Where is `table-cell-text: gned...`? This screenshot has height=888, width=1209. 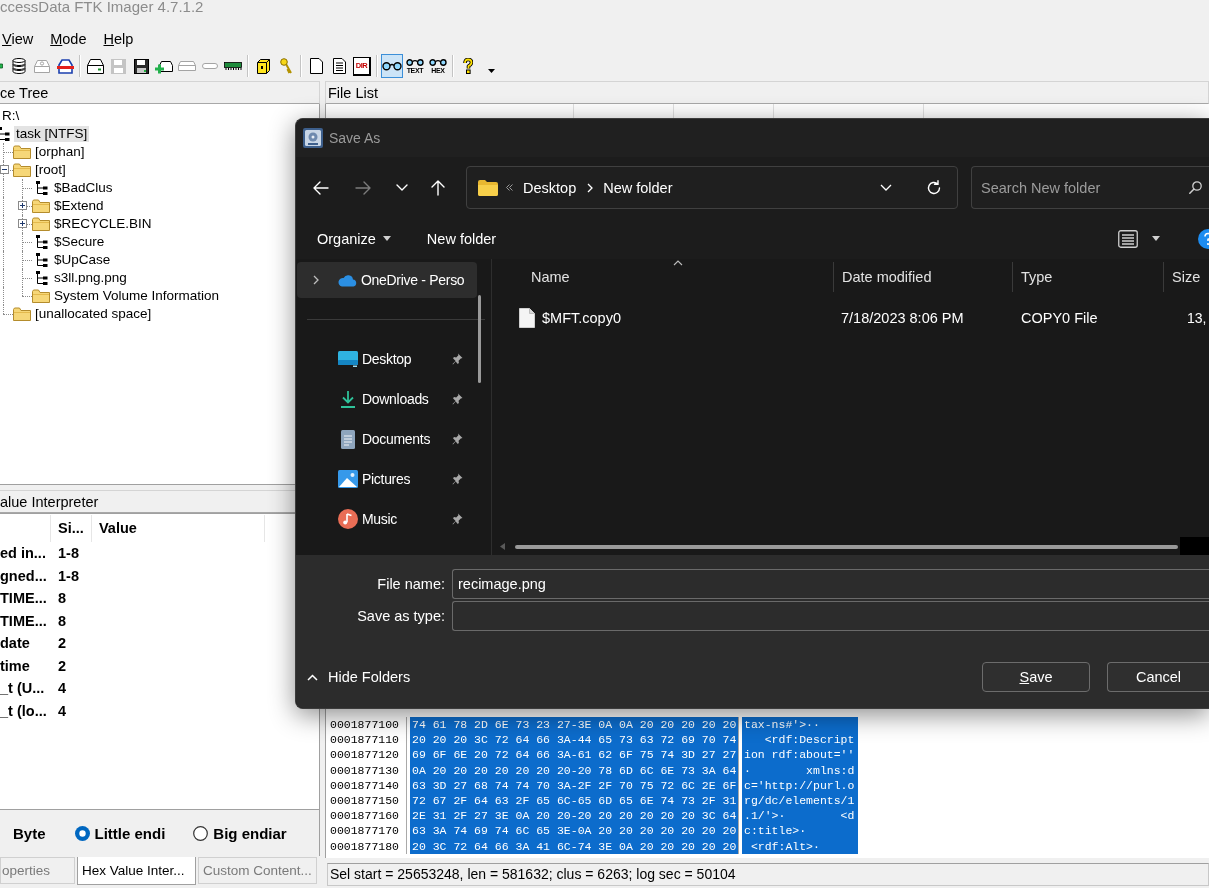
table-cell-text: gned... is located at coordinates (24, 576).